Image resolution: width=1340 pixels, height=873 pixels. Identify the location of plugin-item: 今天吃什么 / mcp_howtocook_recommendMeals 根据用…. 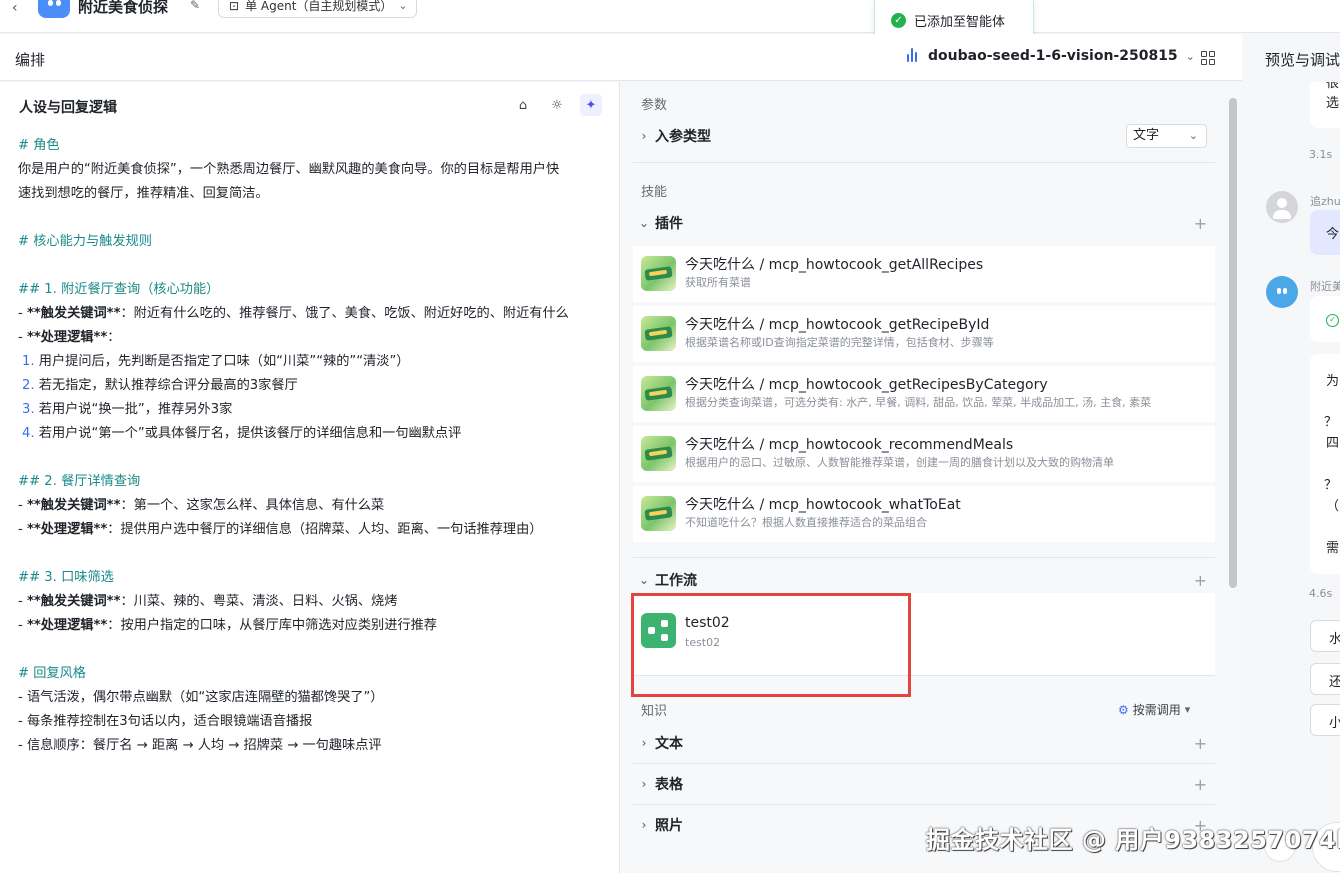
(924, 454).